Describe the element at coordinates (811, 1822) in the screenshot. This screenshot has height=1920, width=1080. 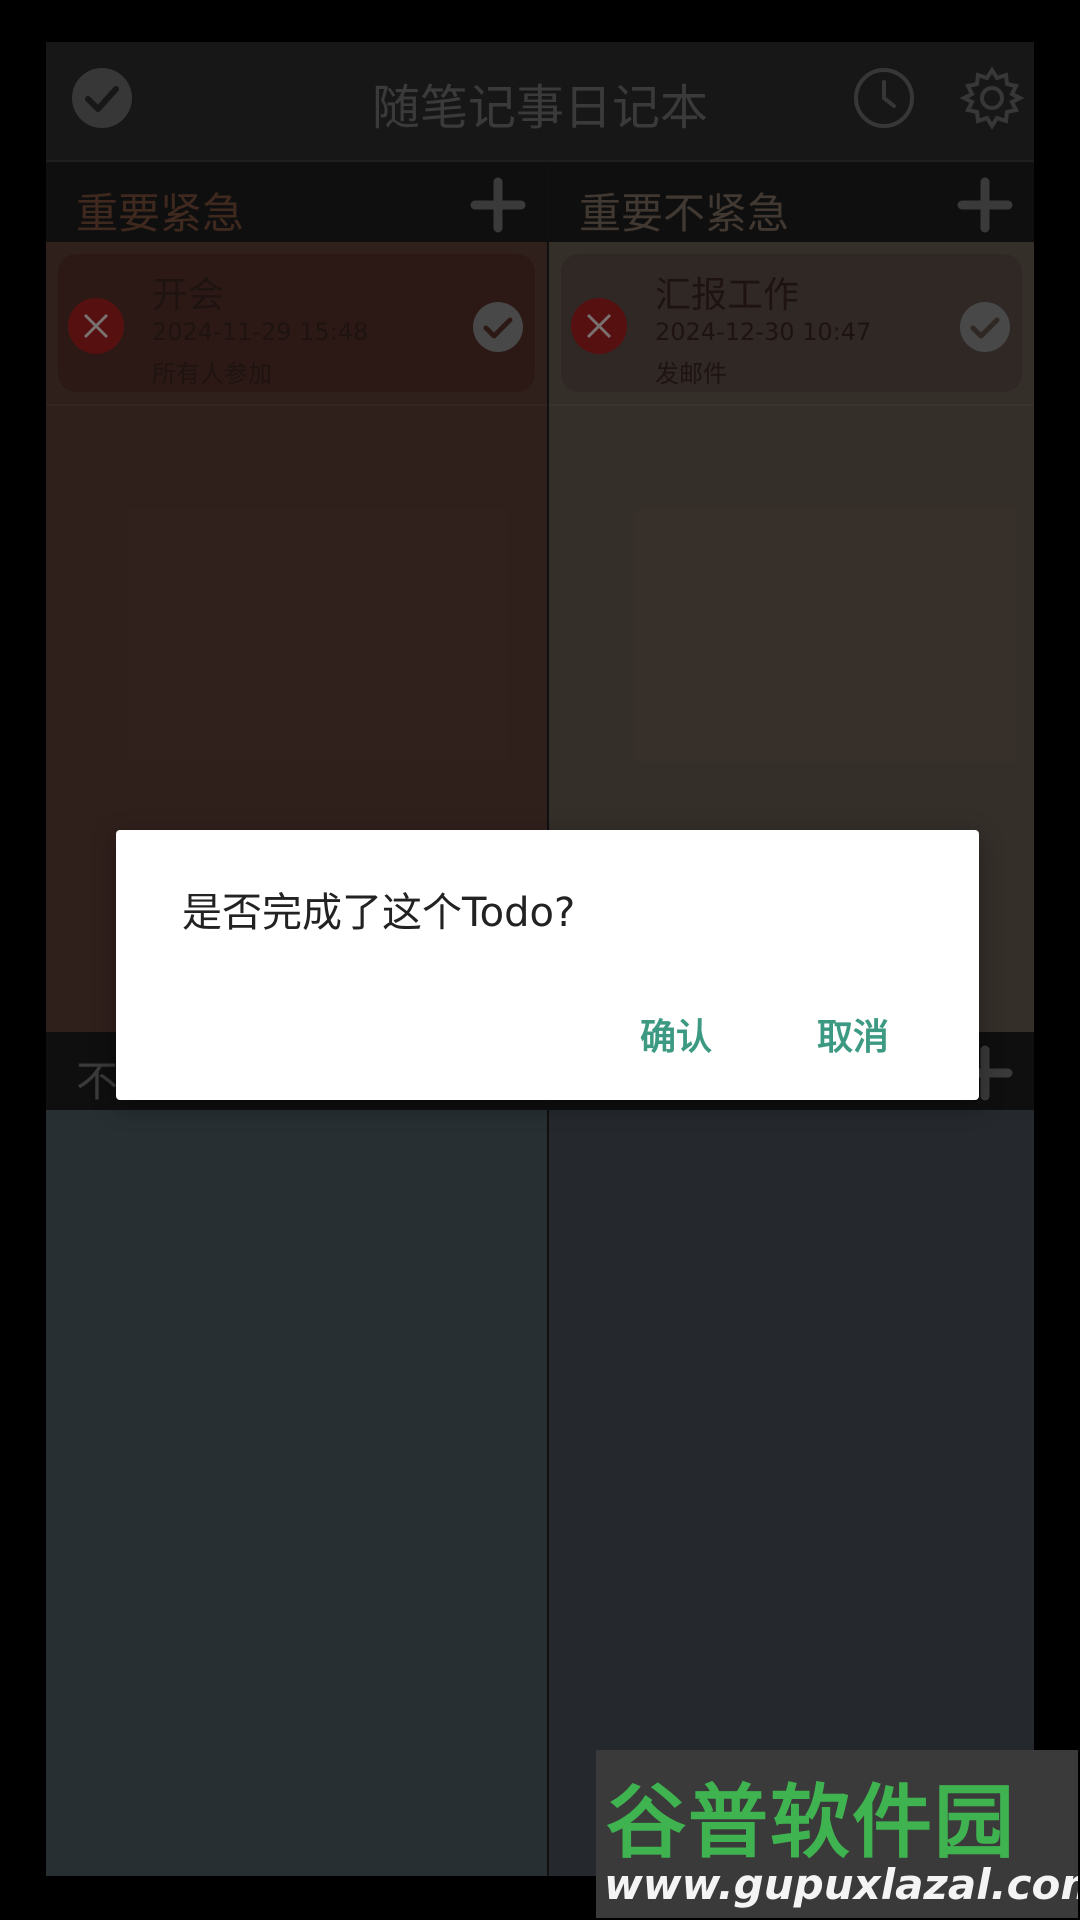
I see `watermark-logo: 谷普软件园` at that location.